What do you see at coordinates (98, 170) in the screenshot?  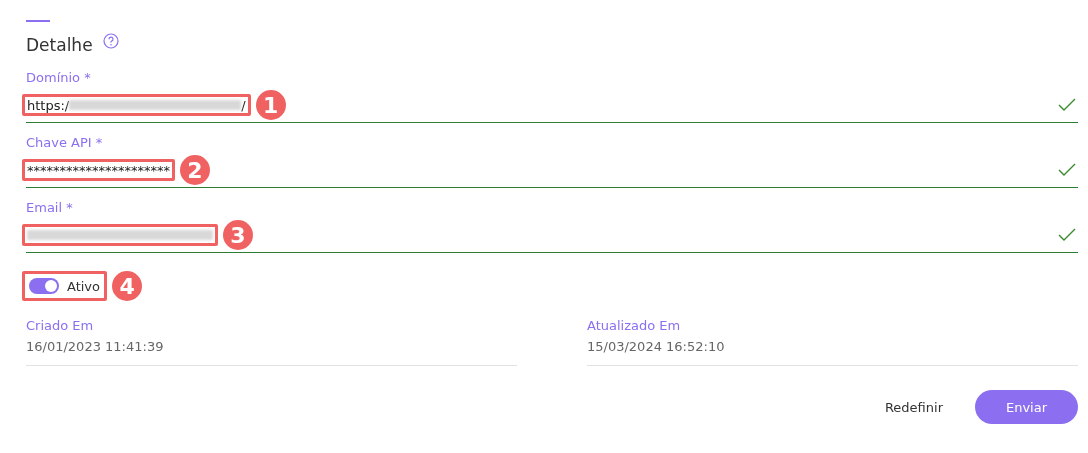 I see `field-value: **********************` at bounding box center [98, 170].